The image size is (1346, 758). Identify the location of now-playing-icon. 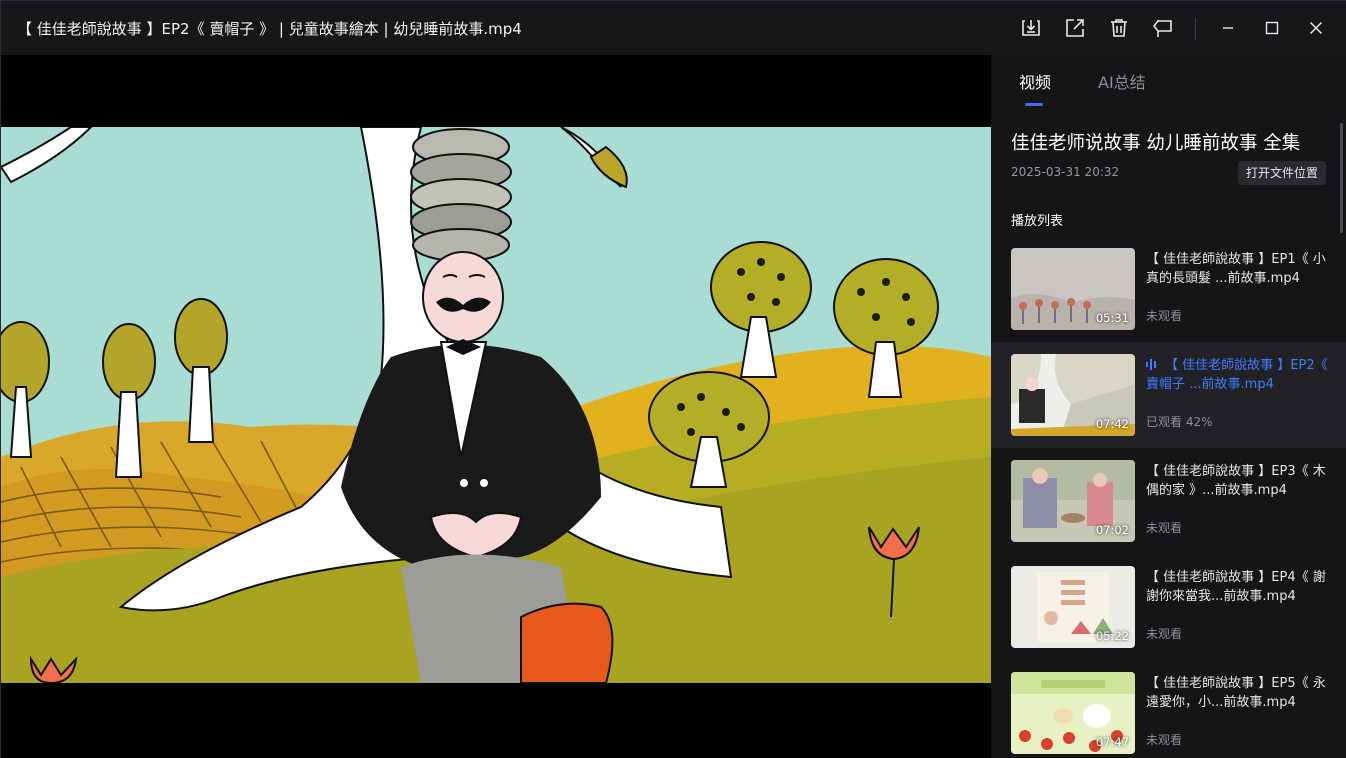
(1151, 364).